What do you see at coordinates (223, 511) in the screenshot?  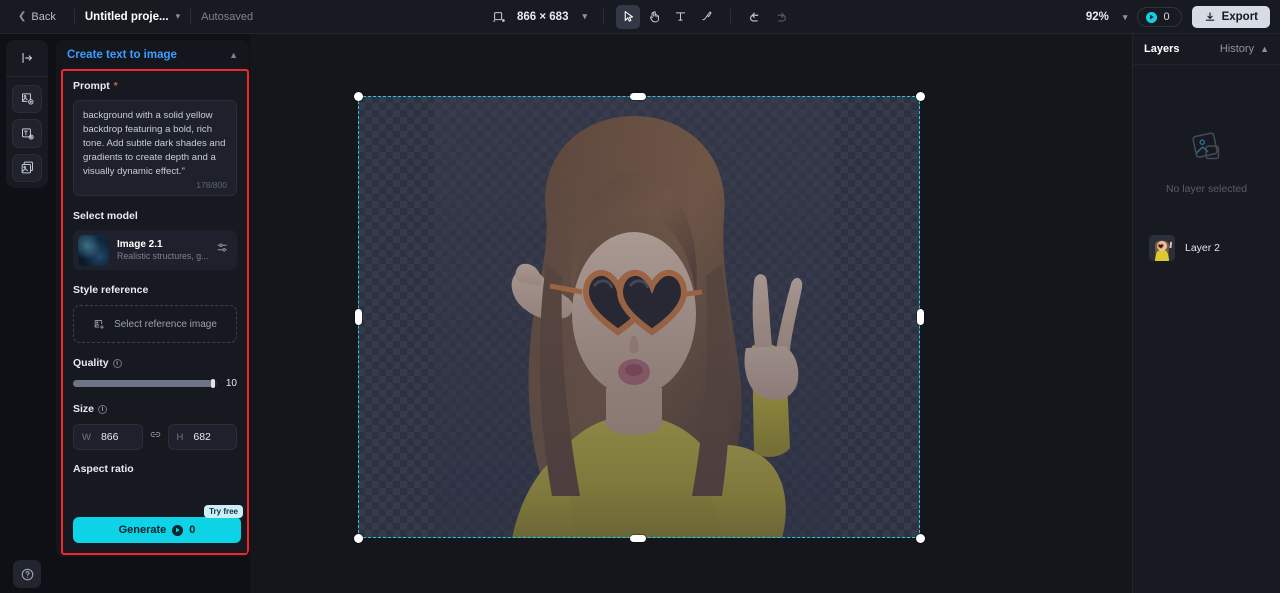 I see `try-free-badge: Try free` at bounding box center [223, 511].